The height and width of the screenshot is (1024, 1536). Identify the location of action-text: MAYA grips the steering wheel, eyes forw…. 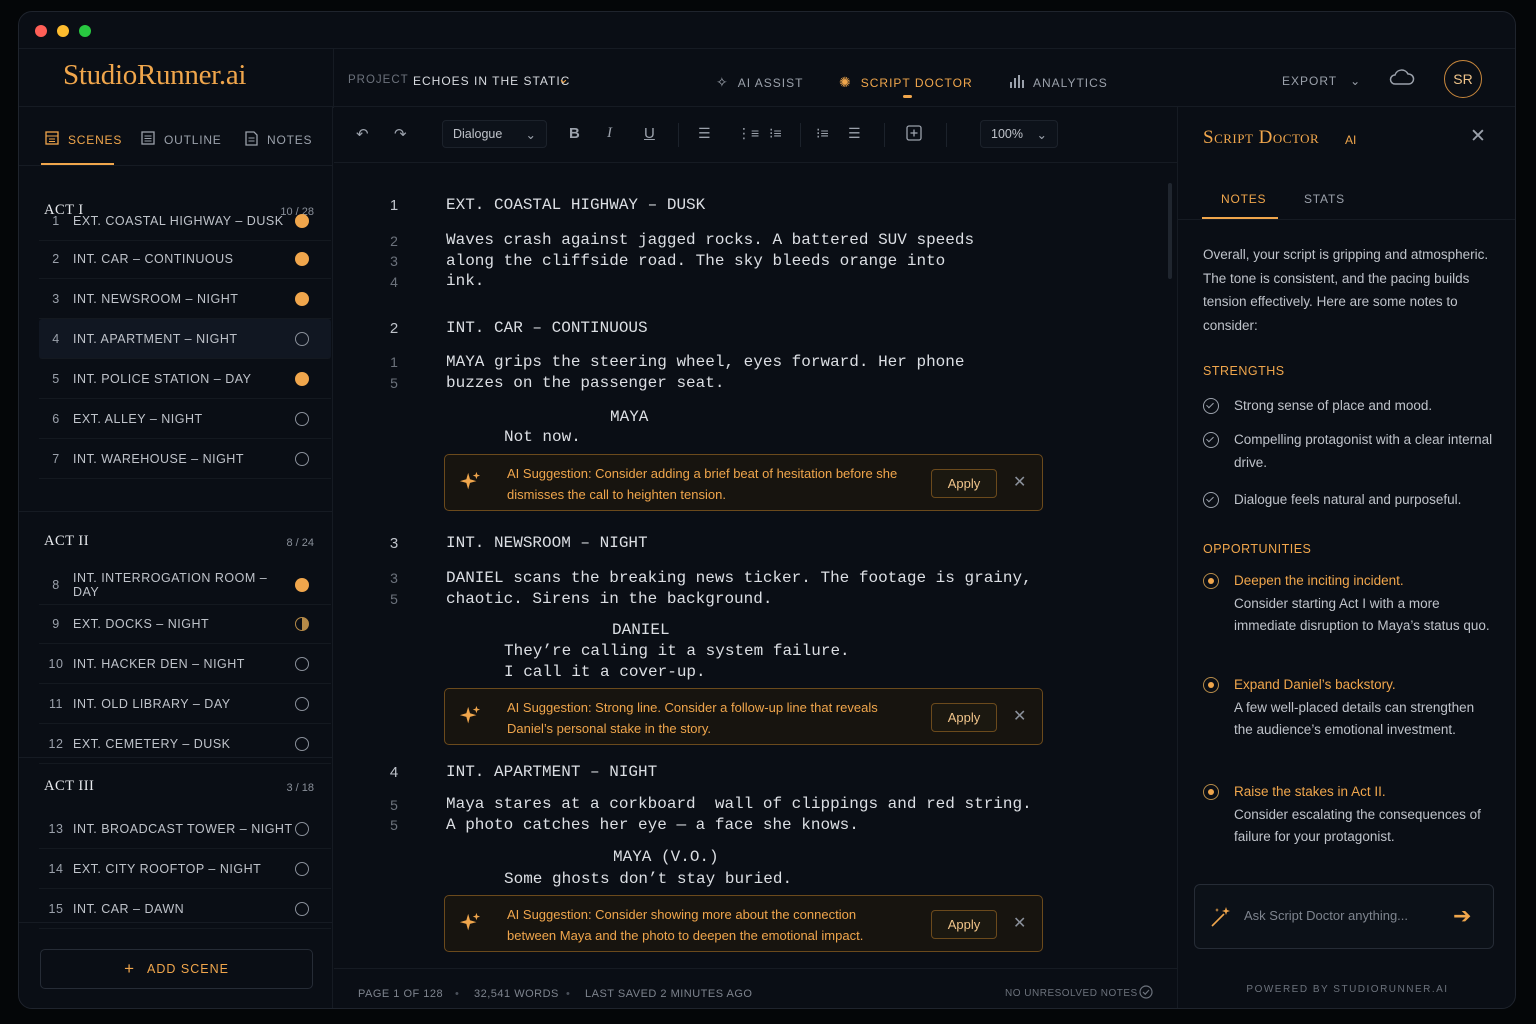
(705, 372).